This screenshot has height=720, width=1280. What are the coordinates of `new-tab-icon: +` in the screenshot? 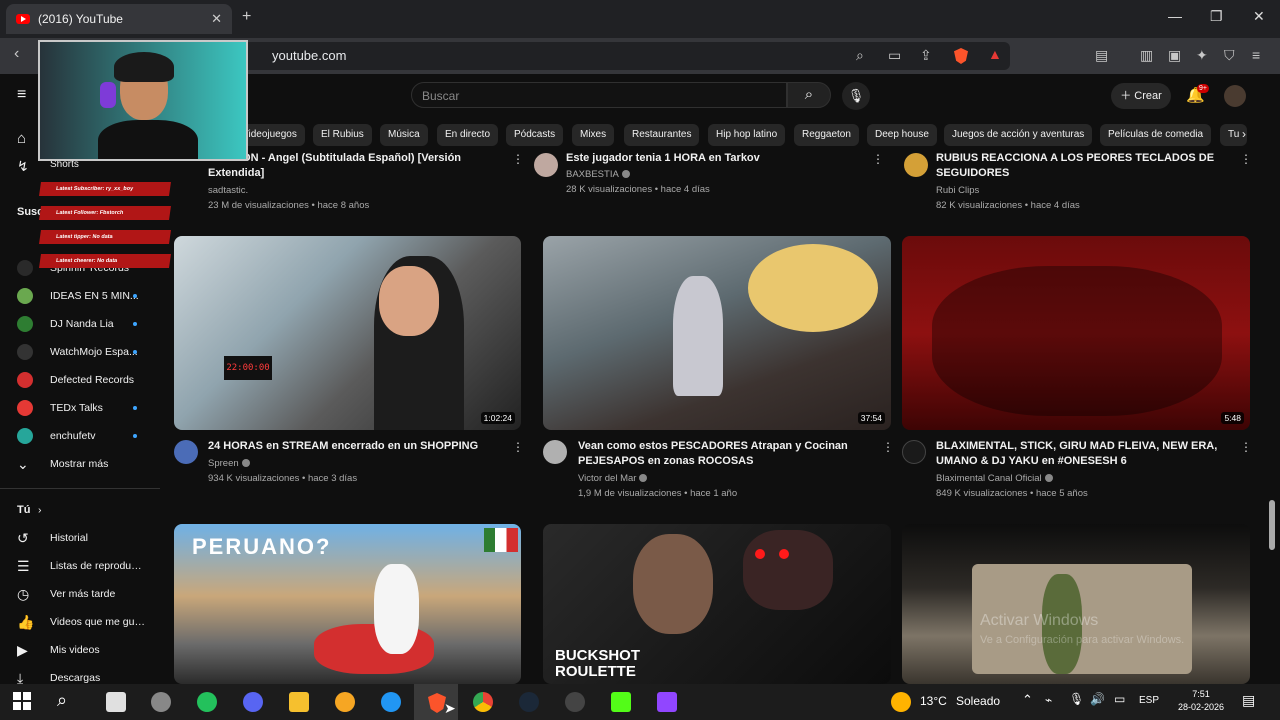 It's located at (246, 17).